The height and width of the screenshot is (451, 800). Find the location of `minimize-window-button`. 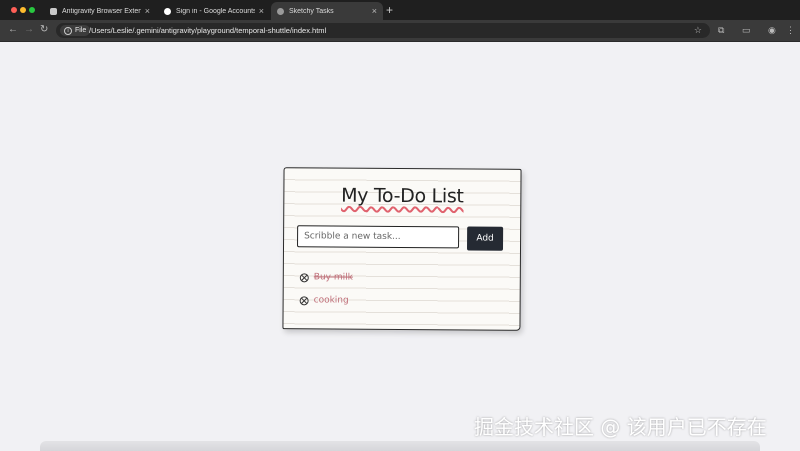

minimize-window-button is located at coordinates (23, 10).